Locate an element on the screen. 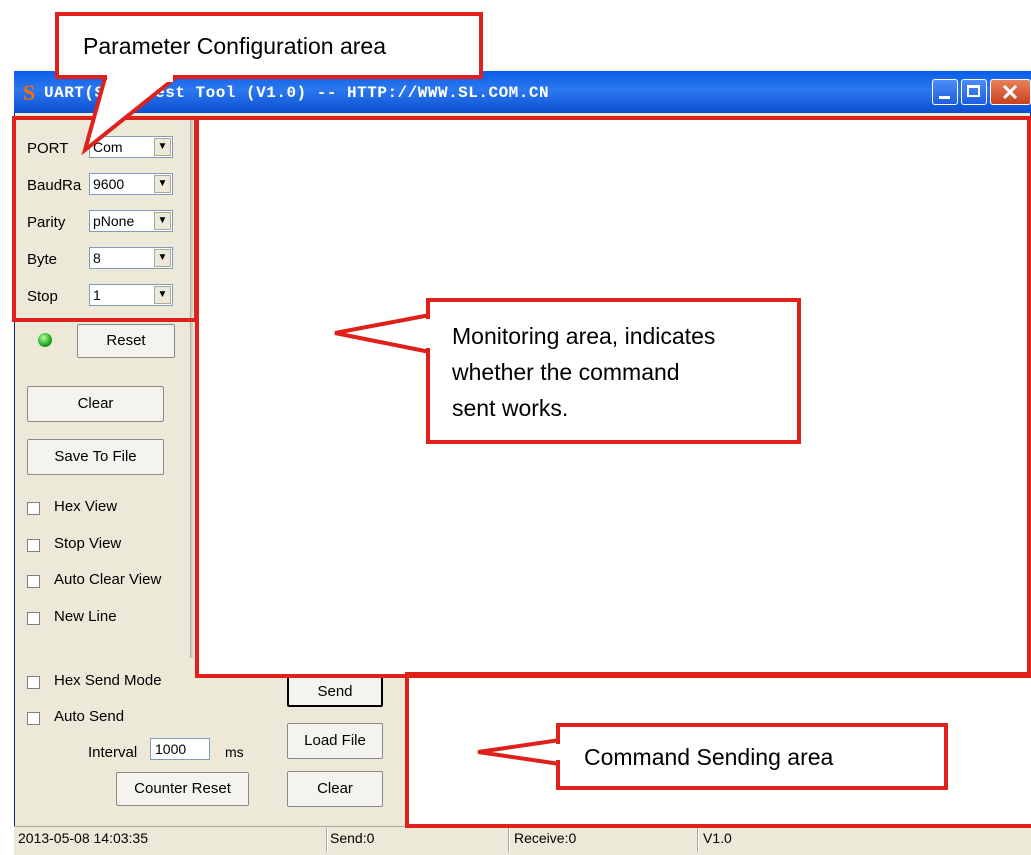  monitoring-callout-line3: sent works. is located at coordinates (510, 408).